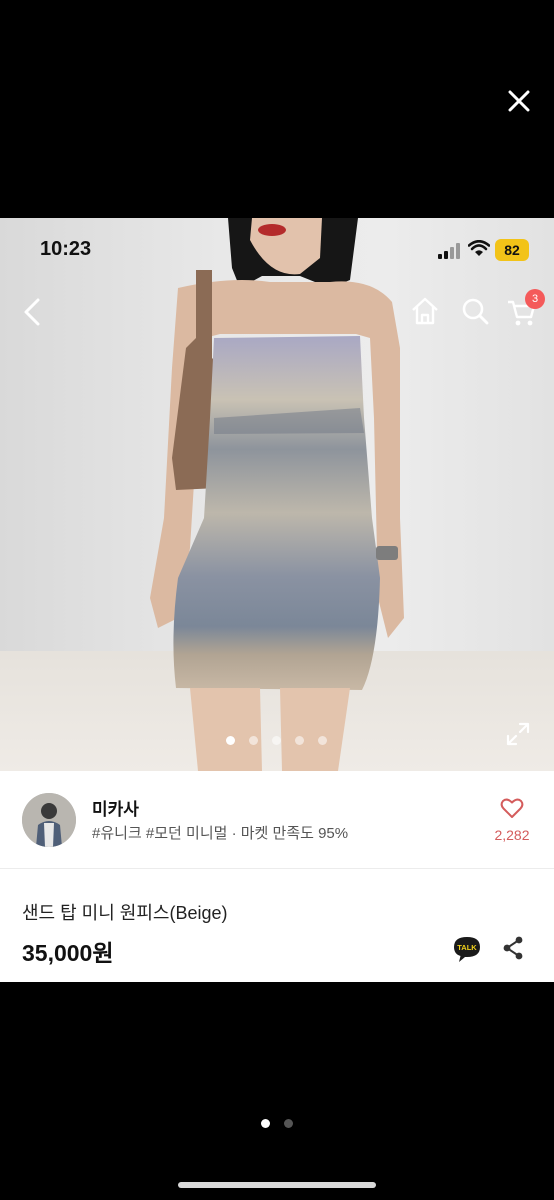  Describe the element at coordinates (277, 250) in the screenshot. I see `status-bar: 10:23 82` at that location.